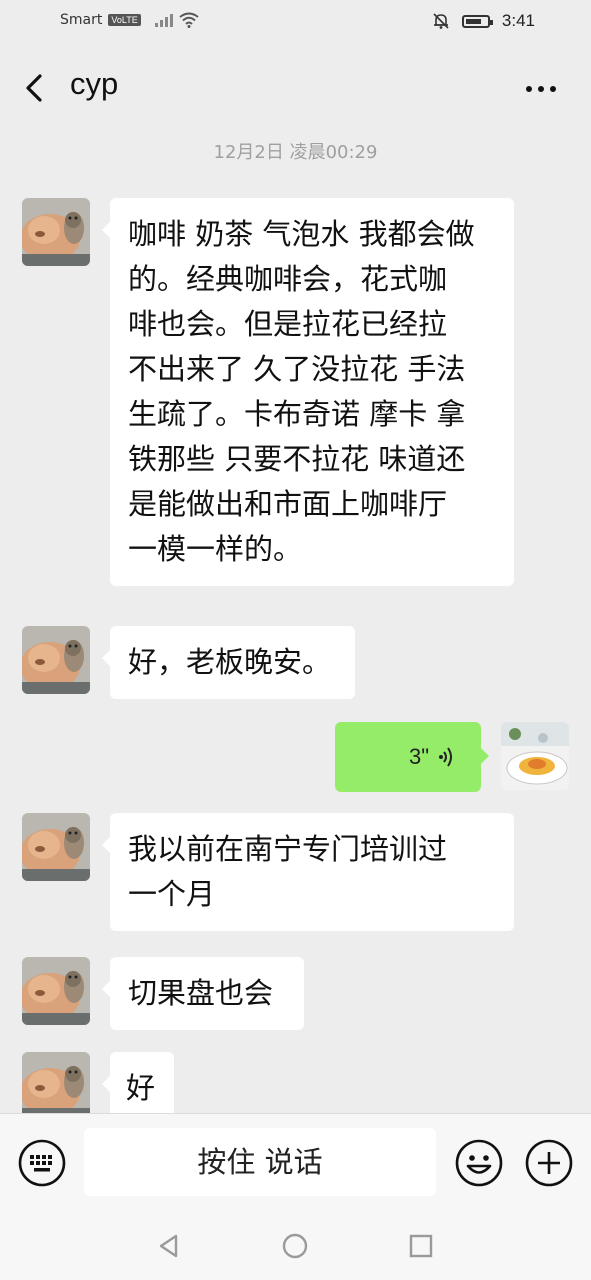  Describe the element at coordinates (541, 89) in the screenshot. I see `ellipsis-icon` at that location.